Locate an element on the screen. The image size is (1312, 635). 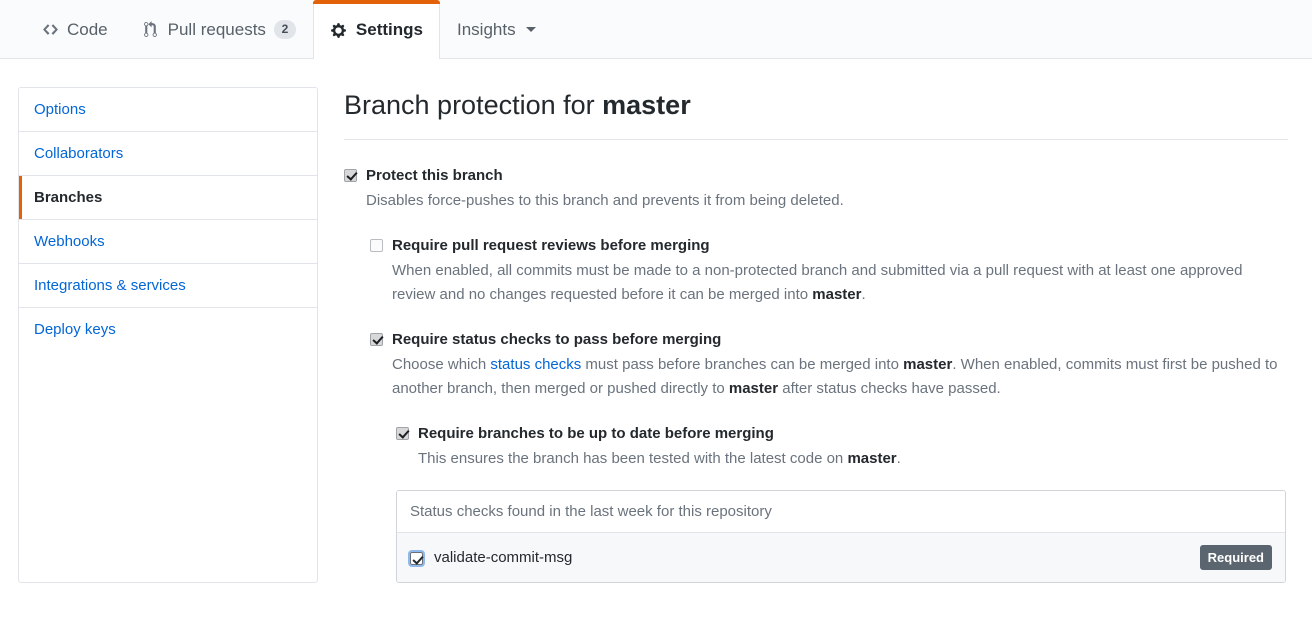
title-divider is located at coordinates (816, 139).